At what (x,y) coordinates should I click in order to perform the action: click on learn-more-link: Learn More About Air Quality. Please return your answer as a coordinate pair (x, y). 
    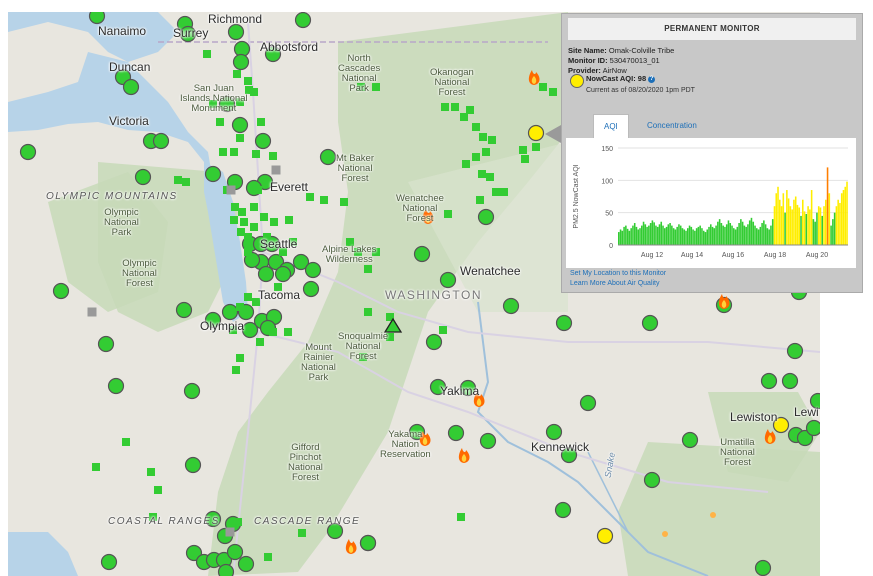
    Looking at the image, I should click on (615, 283).